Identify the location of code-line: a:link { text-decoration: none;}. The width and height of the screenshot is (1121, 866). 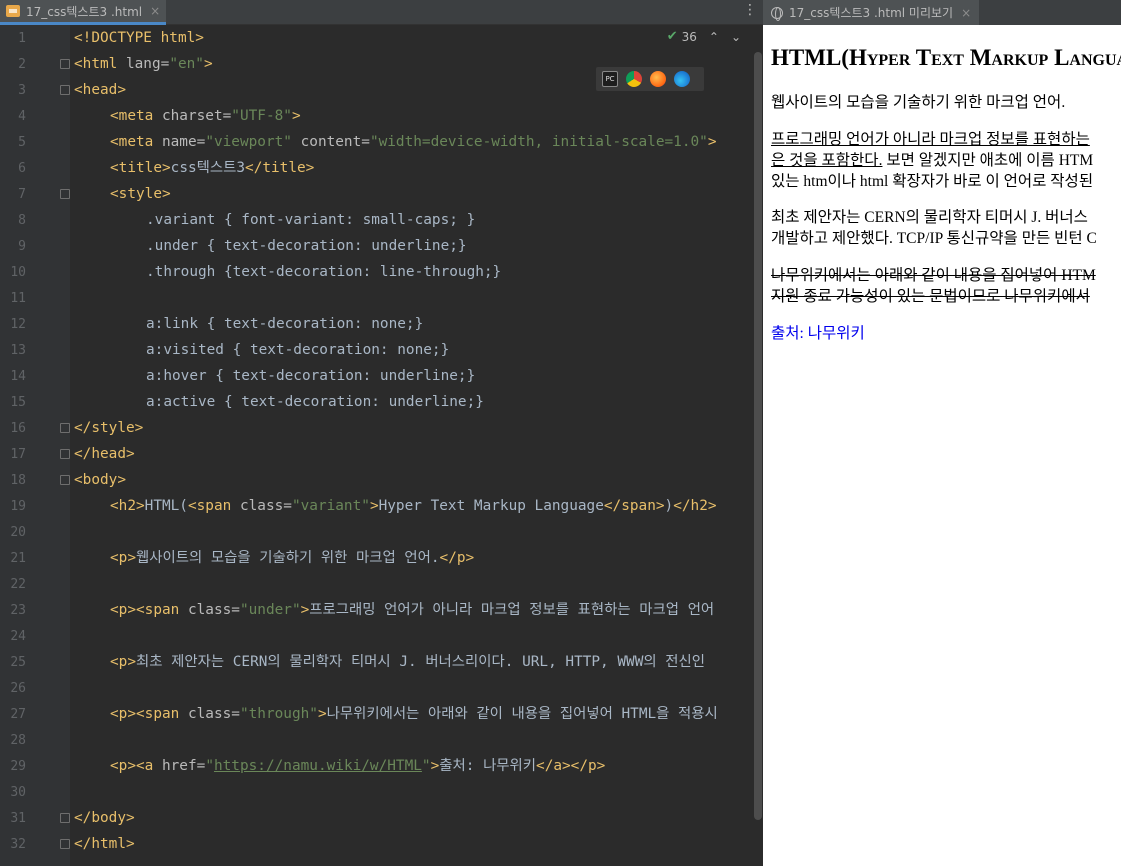
(284, 324).